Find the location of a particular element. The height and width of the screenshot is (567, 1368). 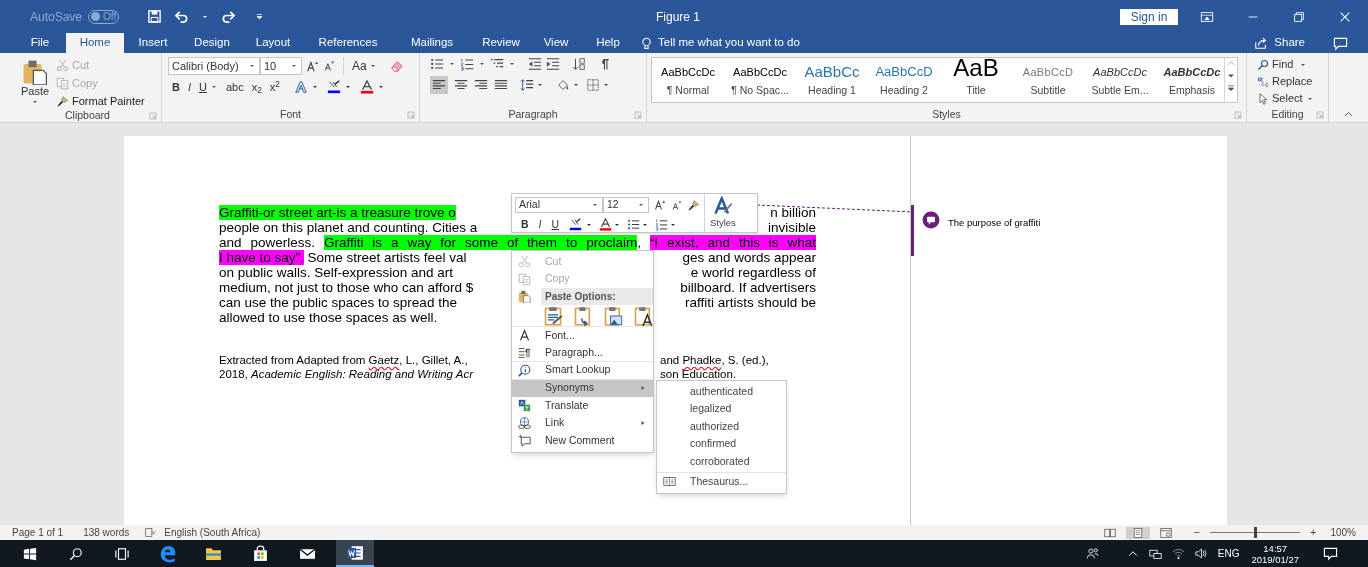

redo-icon is located at coordinates (229, 16).